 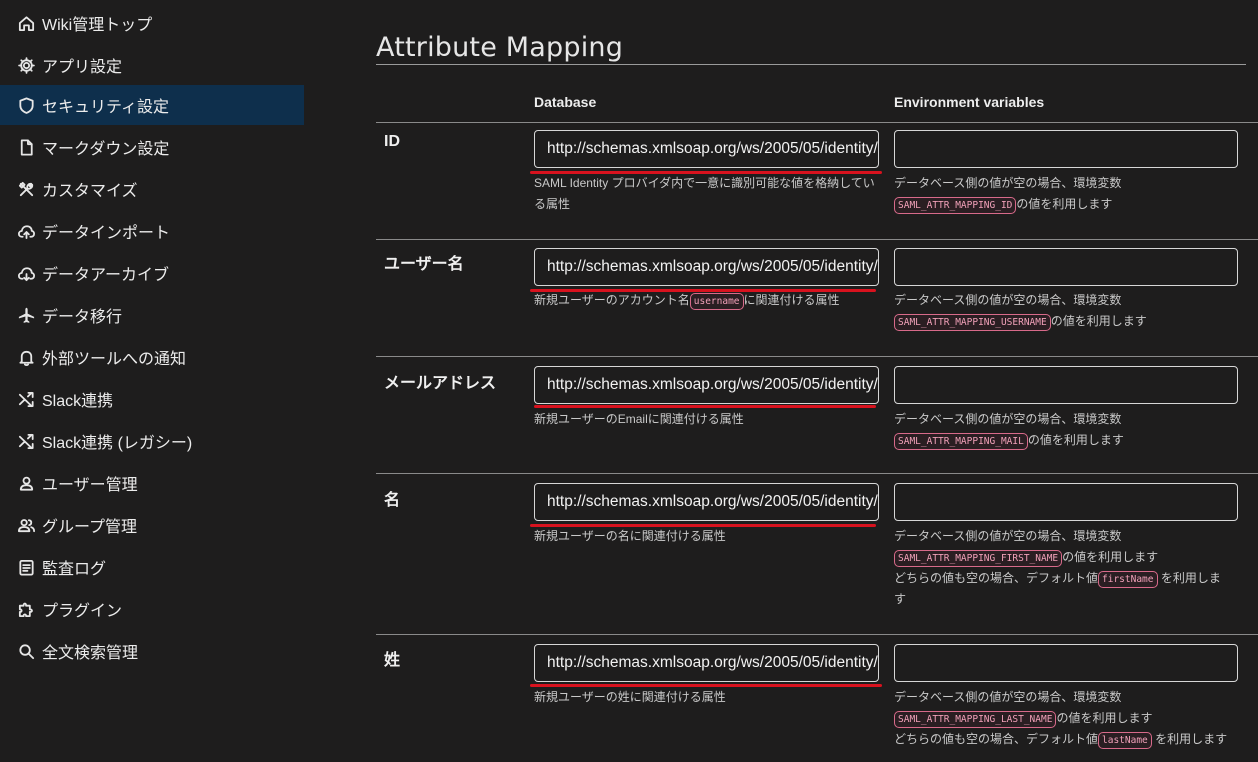 I want to click on puzzle-icon, so click(x=26, y=609).